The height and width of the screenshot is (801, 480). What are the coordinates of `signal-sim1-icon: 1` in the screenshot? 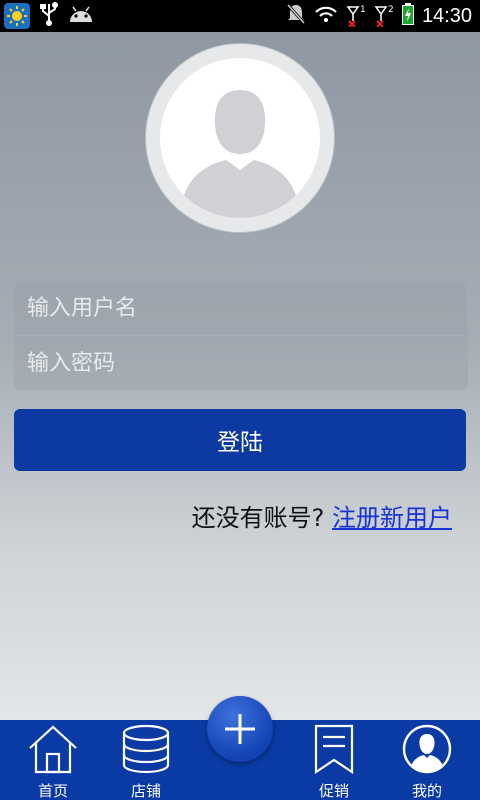 It's located at (356, 16).